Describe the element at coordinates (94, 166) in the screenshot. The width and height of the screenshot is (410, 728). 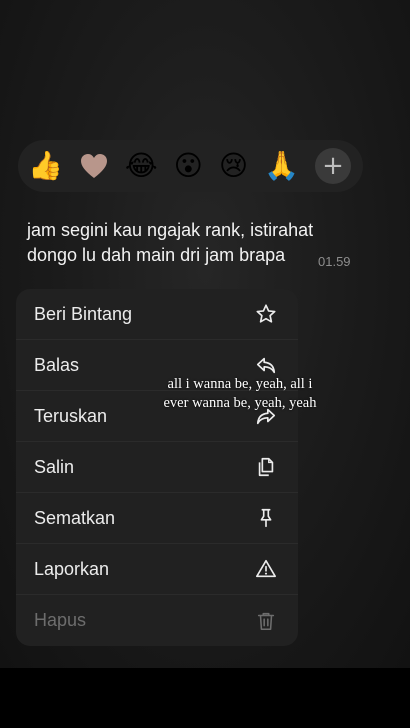
I see `heart-icon` at that location.